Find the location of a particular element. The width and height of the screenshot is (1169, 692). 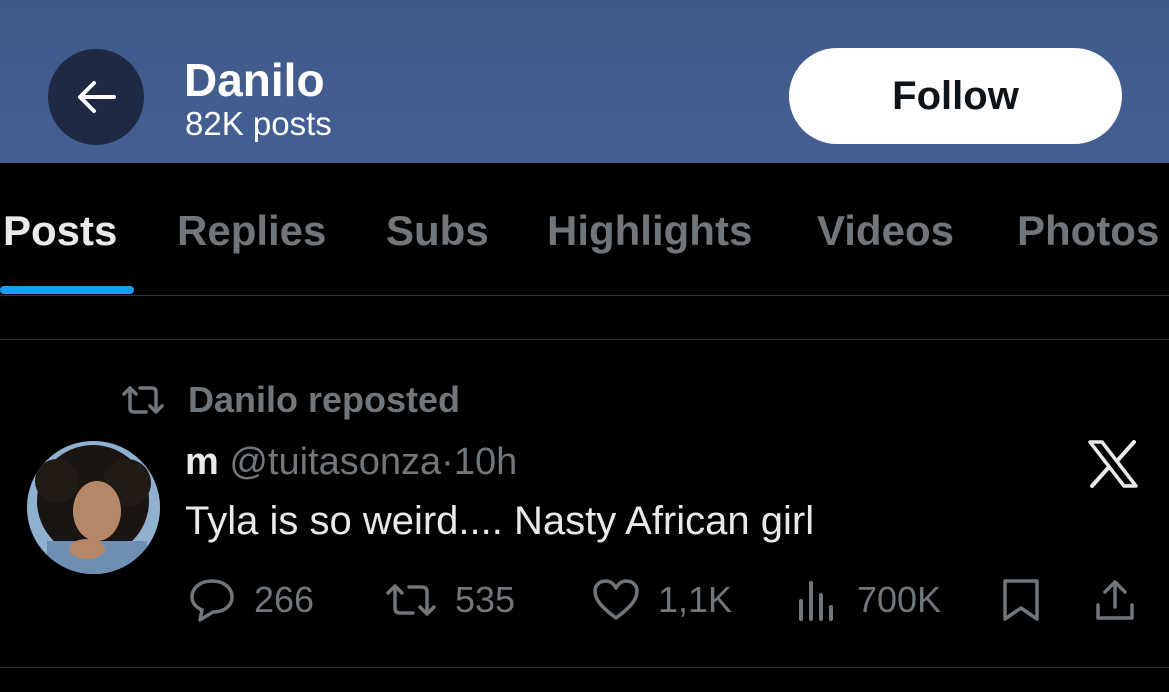

avatar-image is located at coordinates (93, 507).